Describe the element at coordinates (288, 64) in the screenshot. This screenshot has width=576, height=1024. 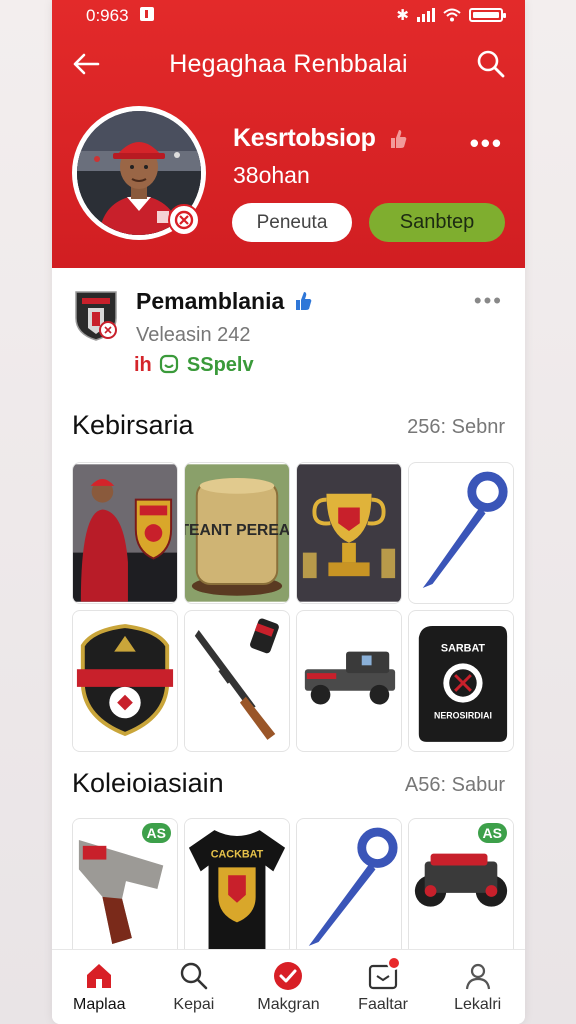
I see `page-title: Hegaghaa Renbbalai` at that location.